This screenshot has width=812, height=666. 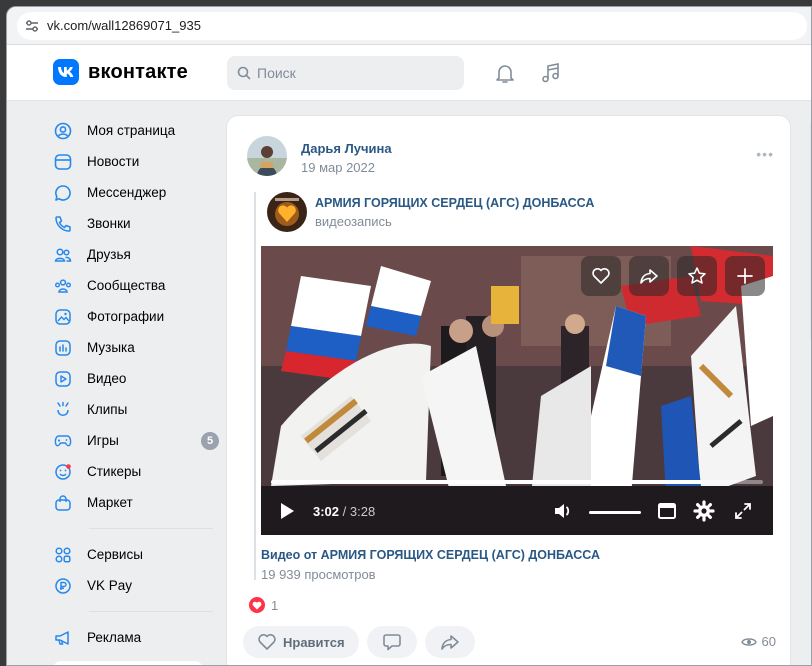 I want to click on sidebar-item-music: Музыка, so click(x=133, y=347).